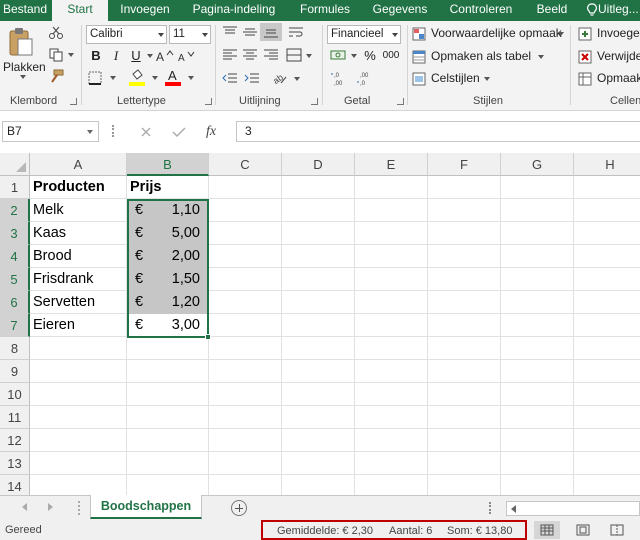  I want to click on tab-controleren: Controleren, so click(481, 10).